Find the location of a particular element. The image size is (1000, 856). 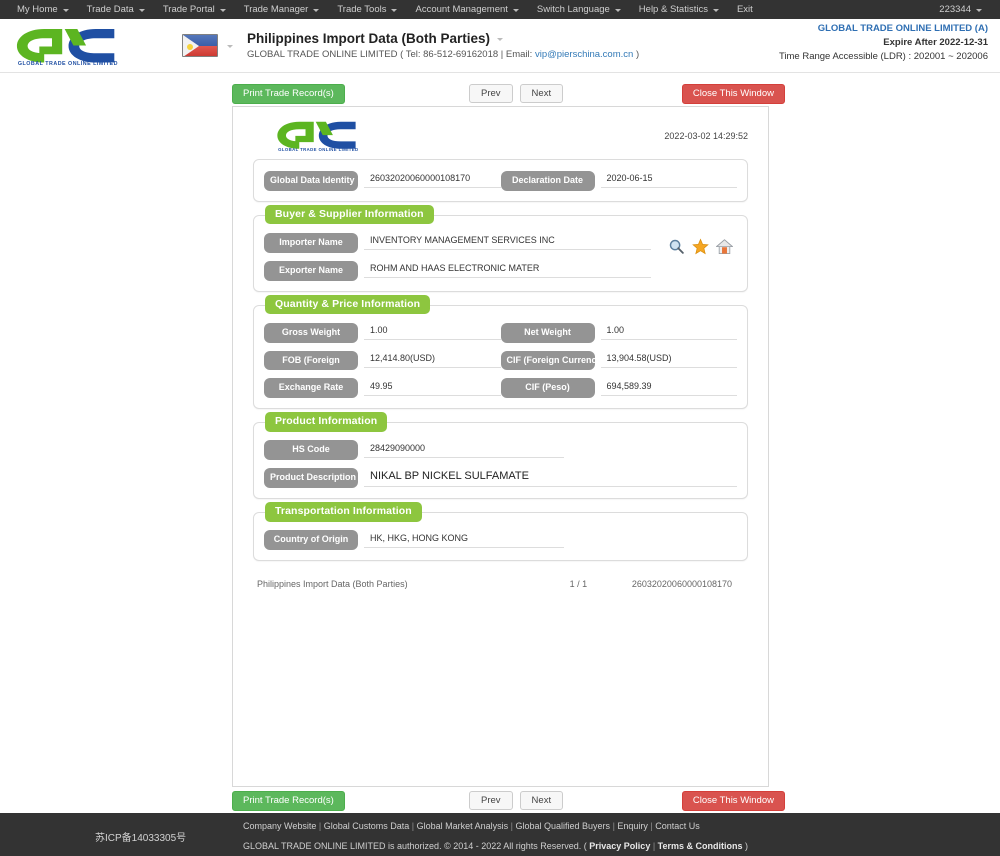

footer-link-global-customs-data: Global Customs Data is located at coordinates (367, 826).